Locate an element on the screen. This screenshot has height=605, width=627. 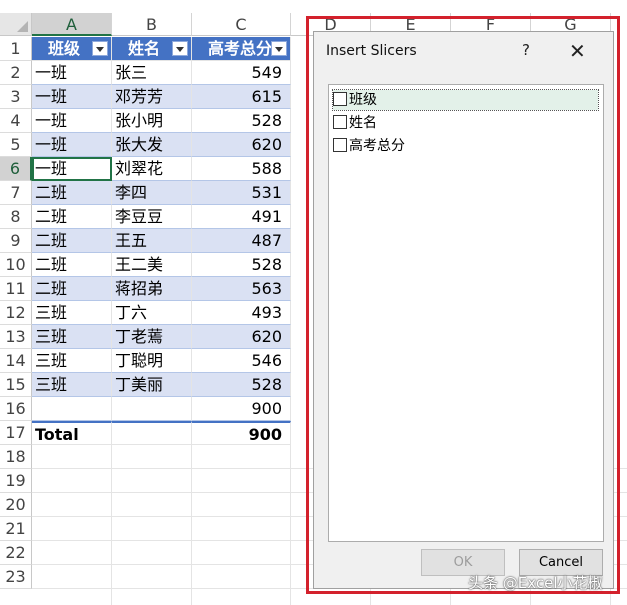
close-icon: ✕ is located at coordinates (577, 51).